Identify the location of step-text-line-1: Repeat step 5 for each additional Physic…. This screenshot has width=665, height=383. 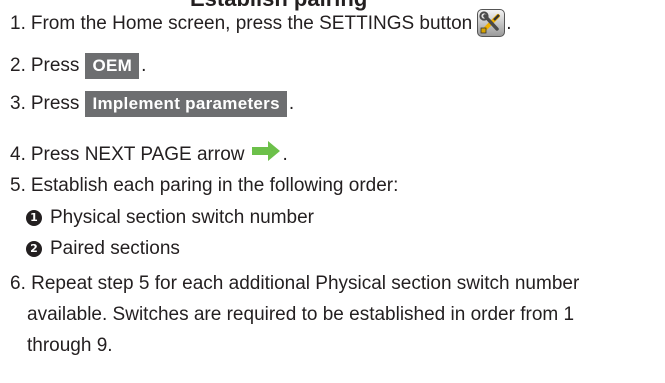
(305, 283).